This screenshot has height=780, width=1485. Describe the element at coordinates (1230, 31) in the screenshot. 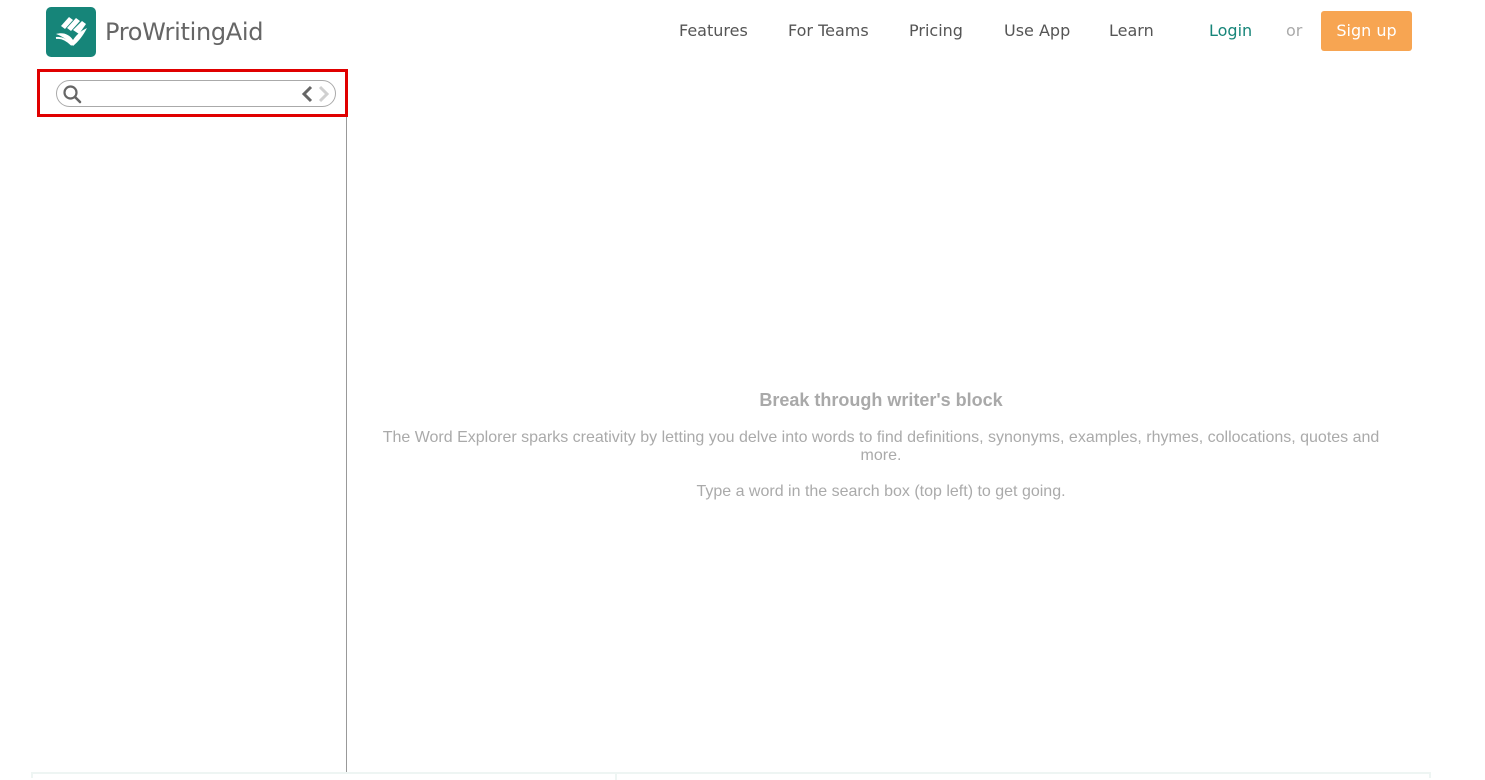

I see `login-link: Login` at that location.